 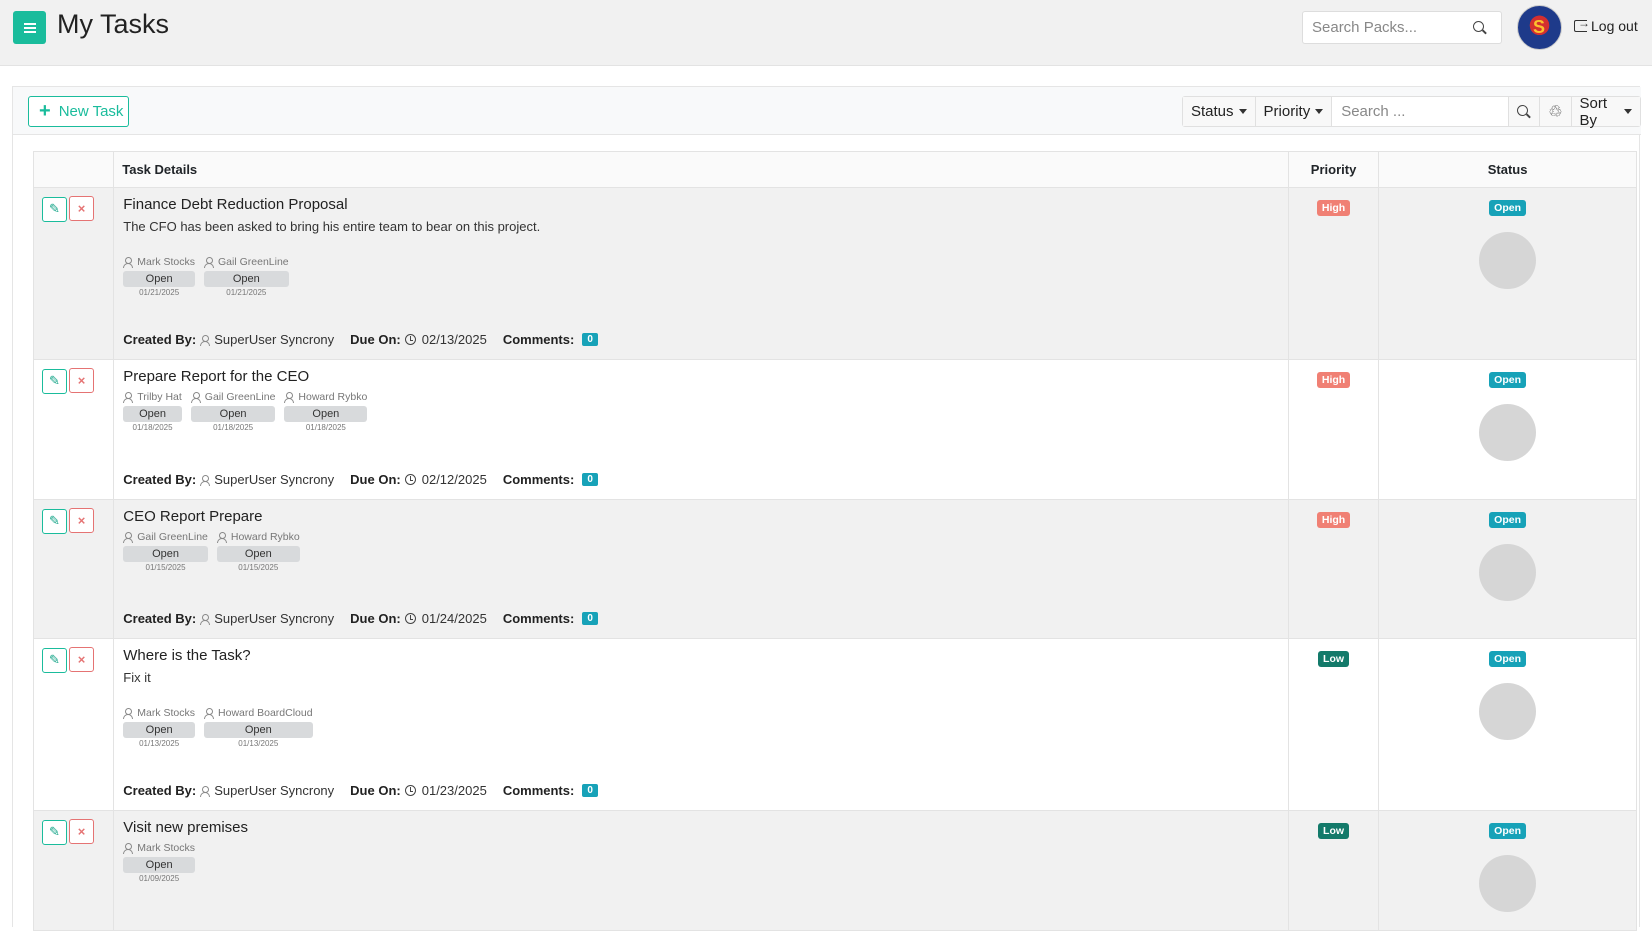 What do you see at coordinates (1287, 111) in the screenshot?
I see `priority-filter-label: Priority` at bounding box center [1287, 111].